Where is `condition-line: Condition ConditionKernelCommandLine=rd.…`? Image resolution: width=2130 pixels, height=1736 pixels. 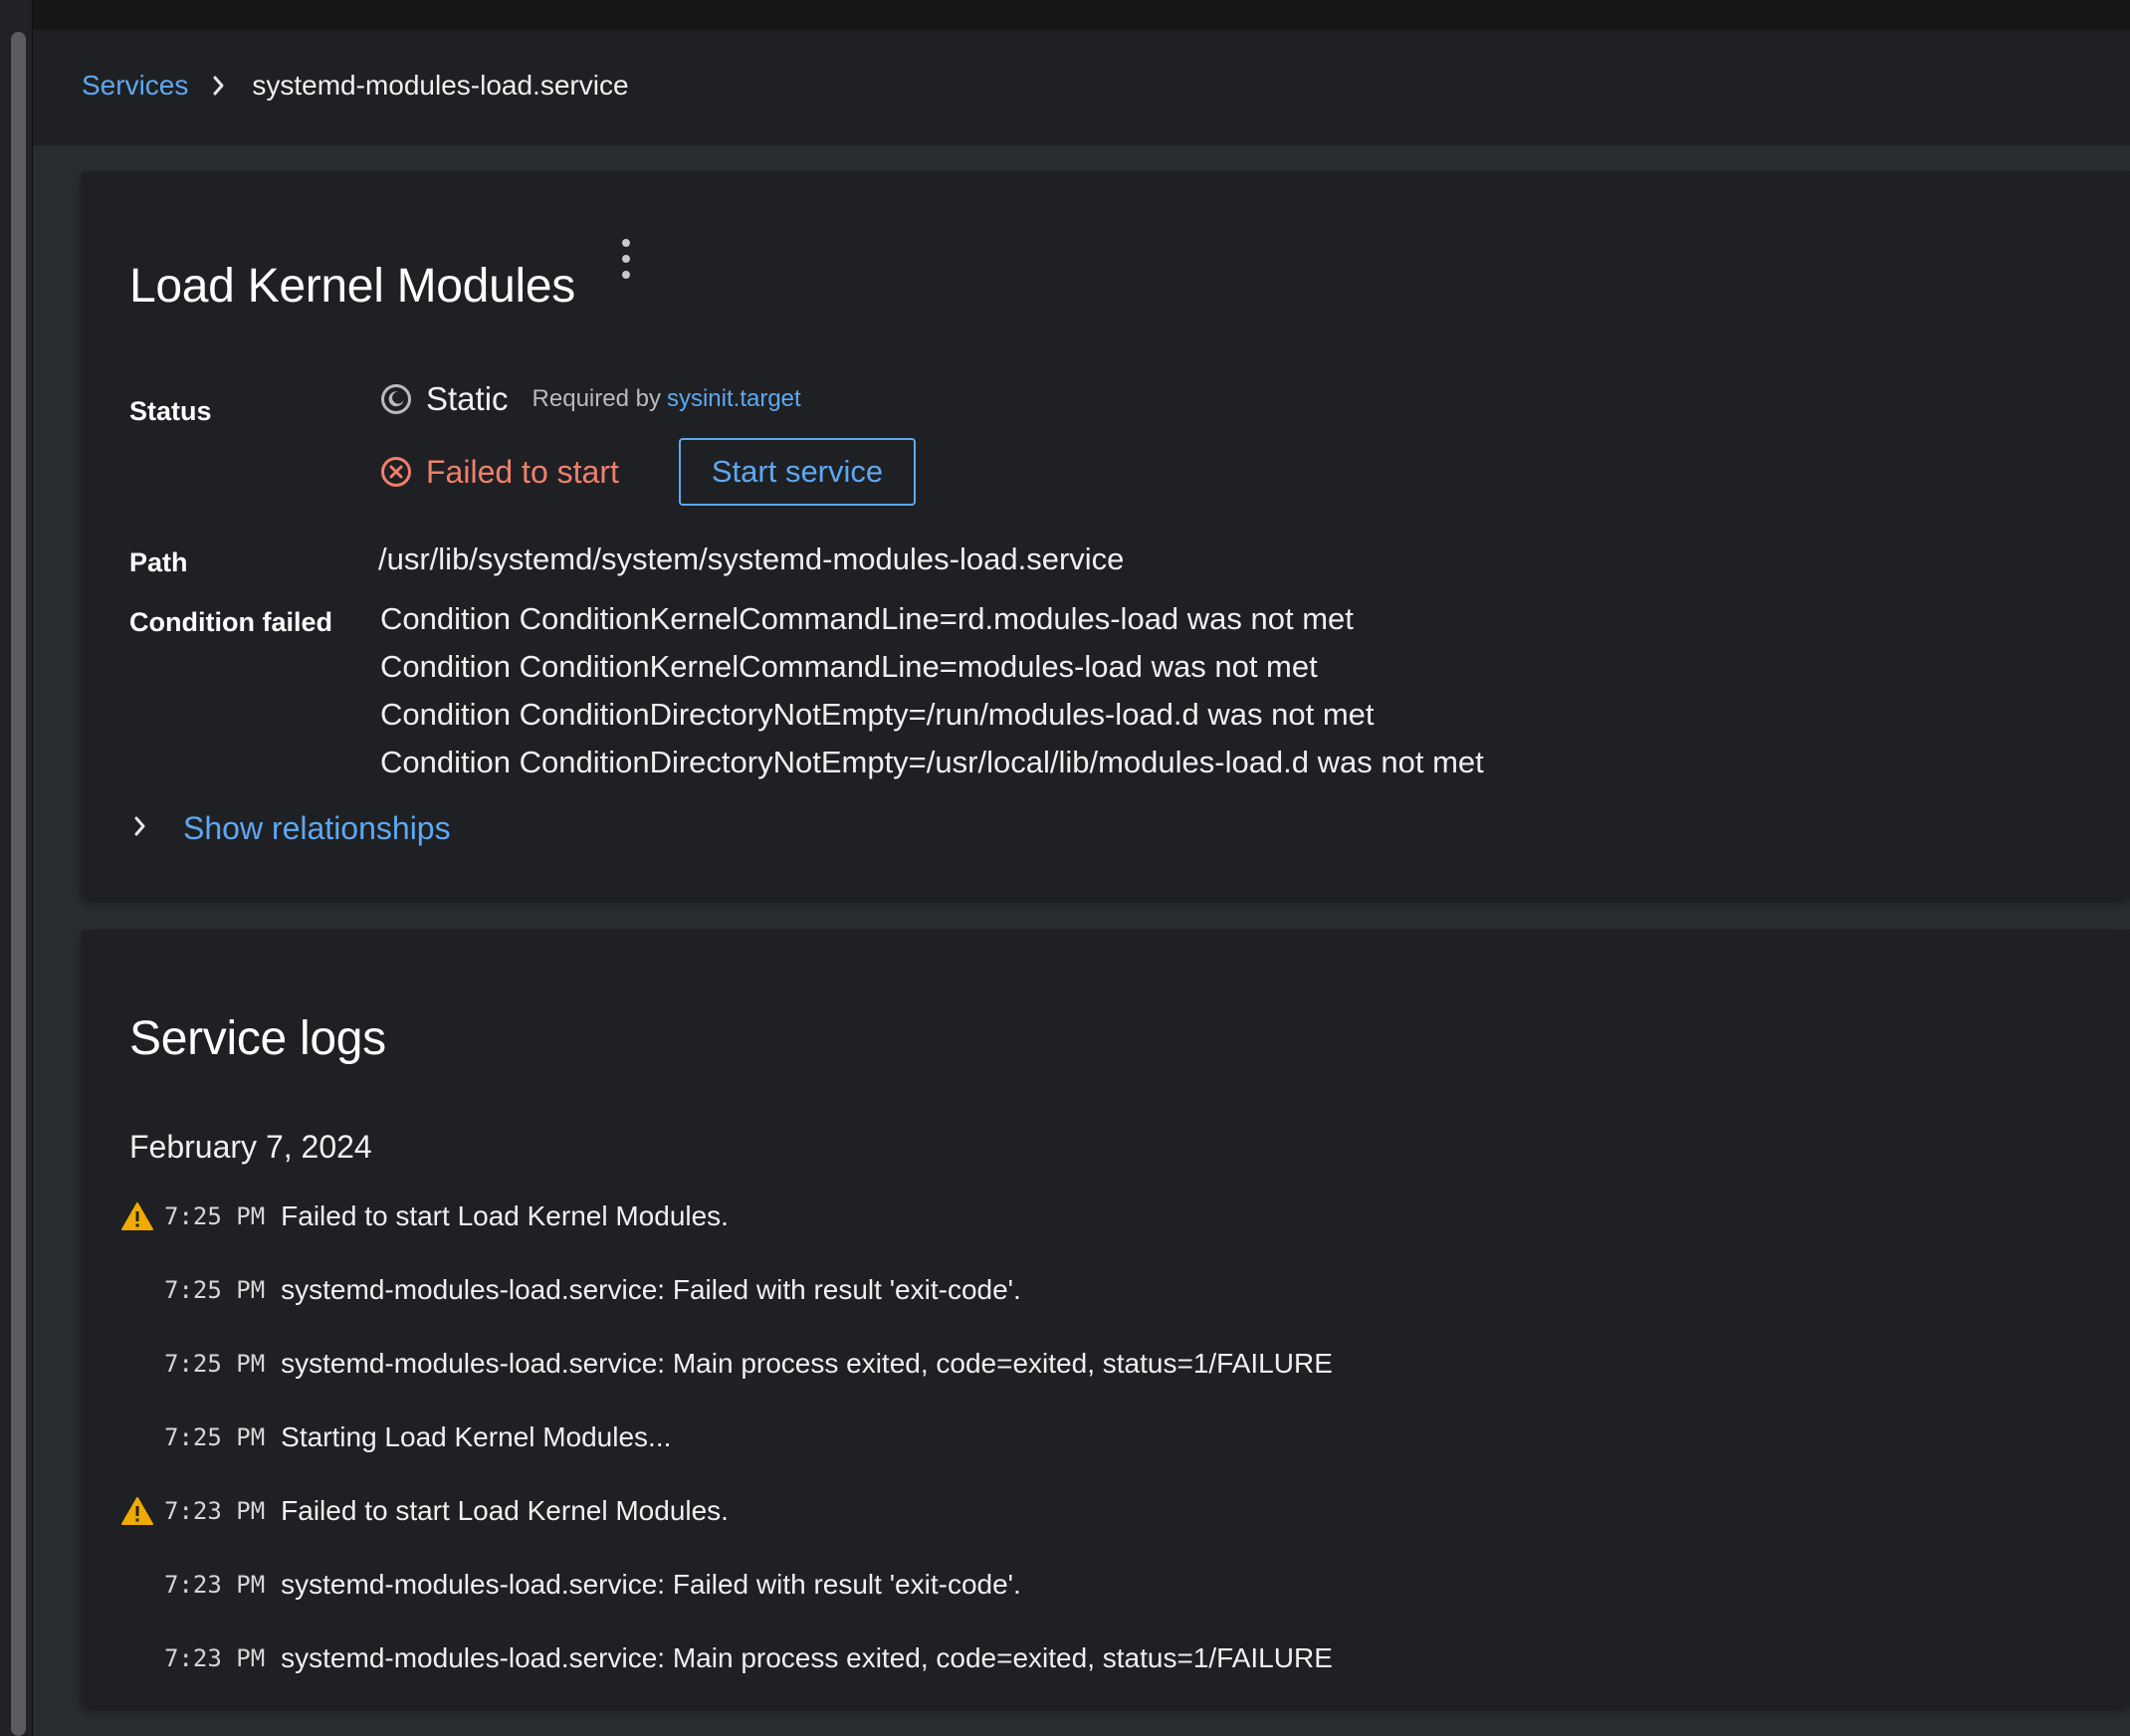 condition-line: Condition ConditionKernelCommandLine=rd.… is located at coordinates (867, 619).